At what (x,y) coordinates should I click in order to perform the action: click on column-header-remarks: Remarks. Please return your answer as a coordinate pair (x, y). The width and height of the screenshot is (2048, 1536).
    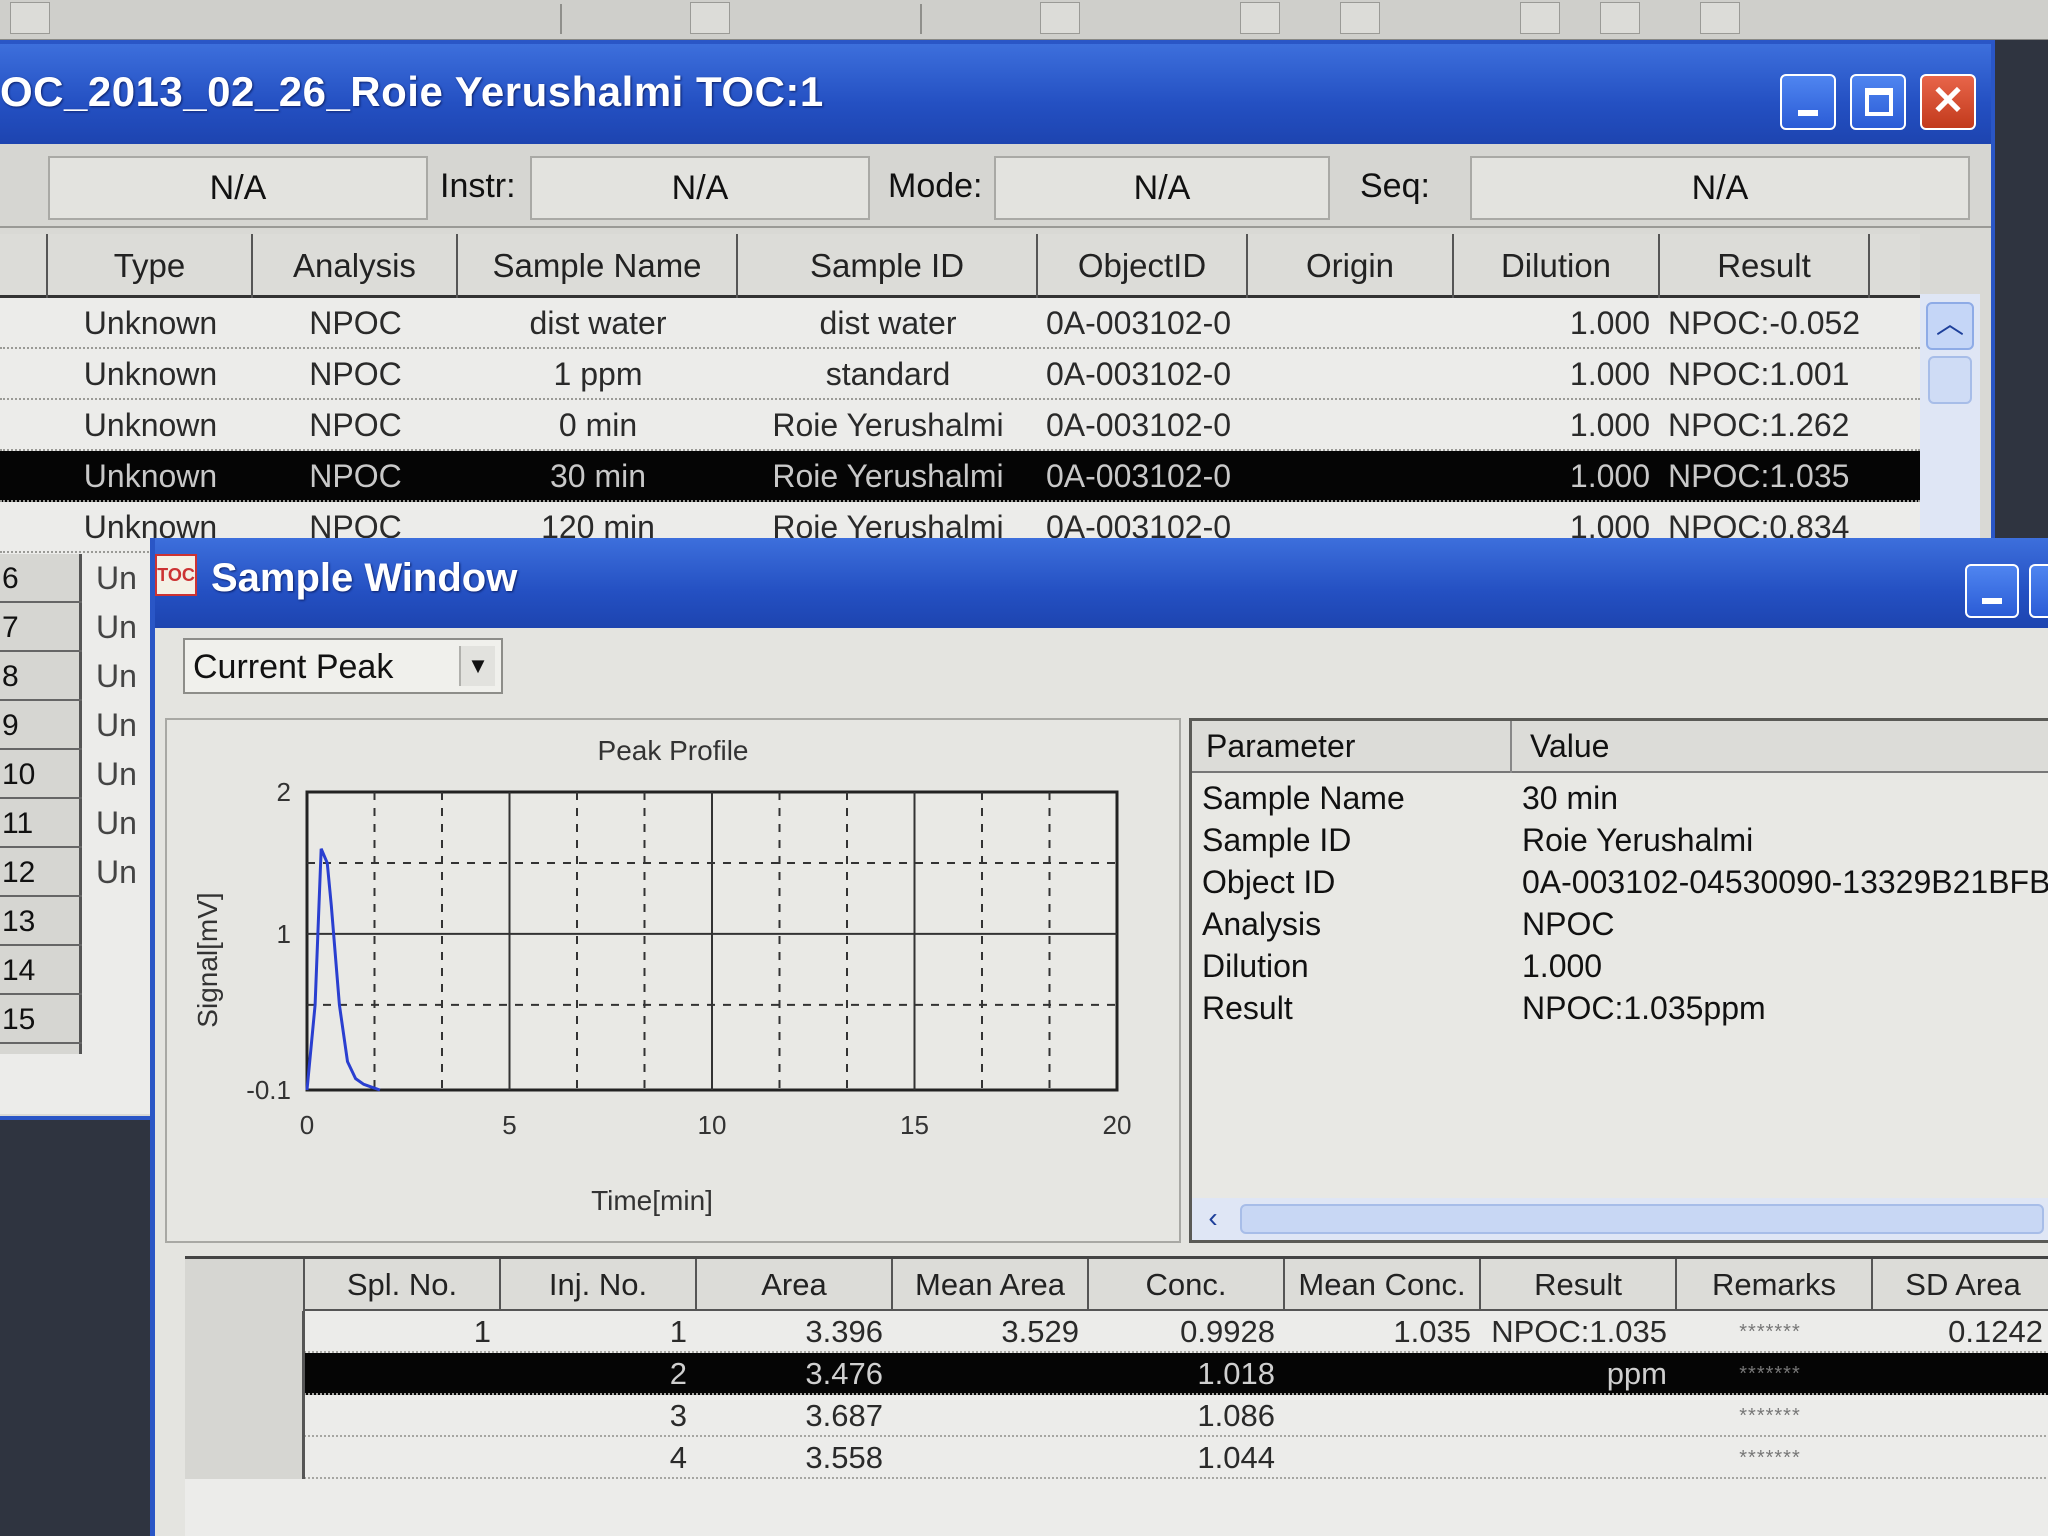
    Looking at the image, I should click on (1775, 1285).